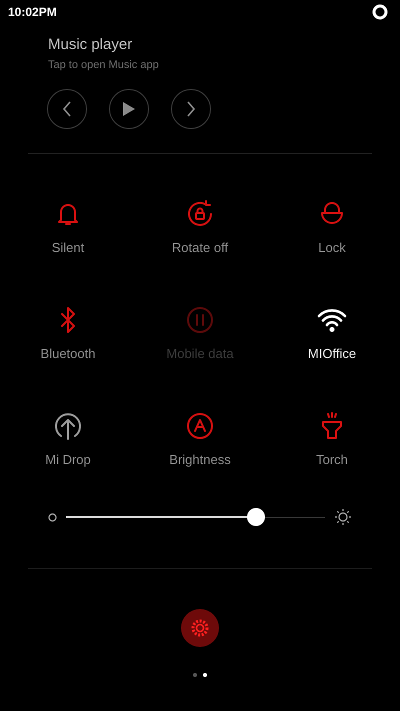 The image size is (400, 711). Describe the element at coordinates (32, 12) in the screenshot. I see `status-time: 10:02PM` at that location.